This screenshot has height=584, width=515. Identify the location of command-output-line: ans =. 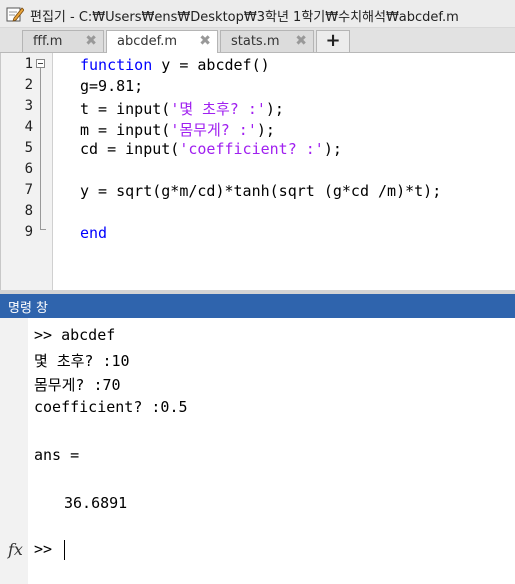
(57, 455).